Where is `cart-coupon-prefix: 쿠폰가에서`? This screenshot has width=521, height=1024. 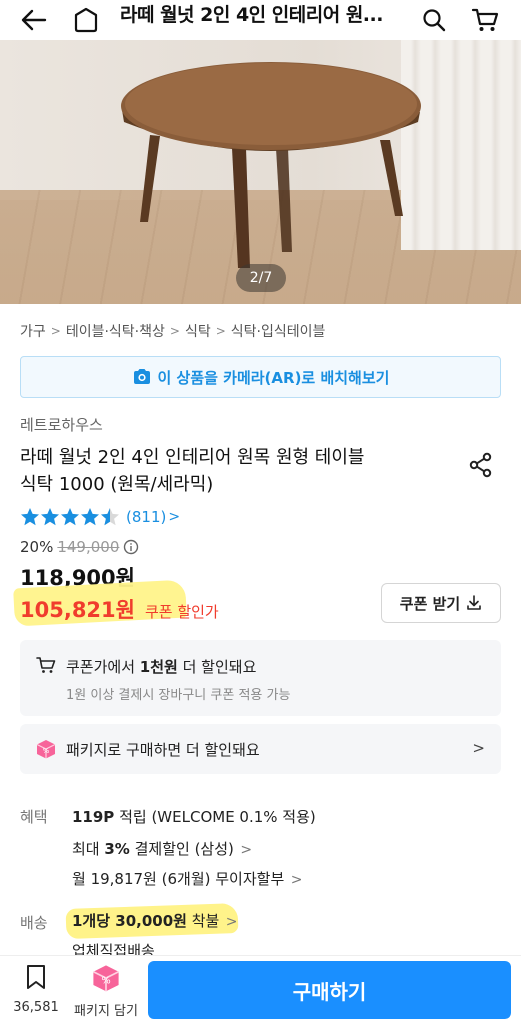 cart-coupon-prefix: 쿠폰가에서 is located at coordinates (103, 667).